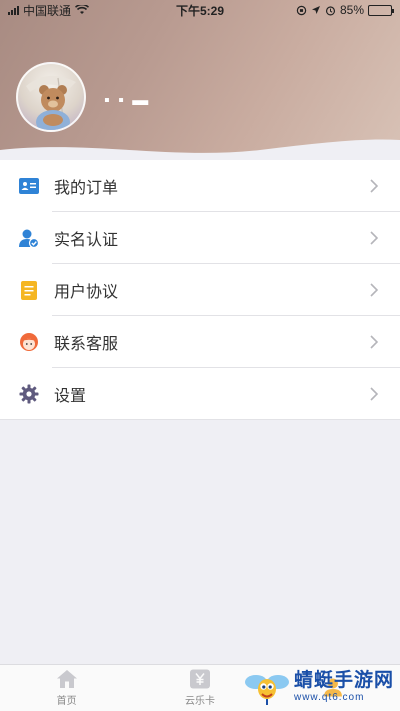  I want to click on menu-item-label: 我的订单, so click(86, 188).